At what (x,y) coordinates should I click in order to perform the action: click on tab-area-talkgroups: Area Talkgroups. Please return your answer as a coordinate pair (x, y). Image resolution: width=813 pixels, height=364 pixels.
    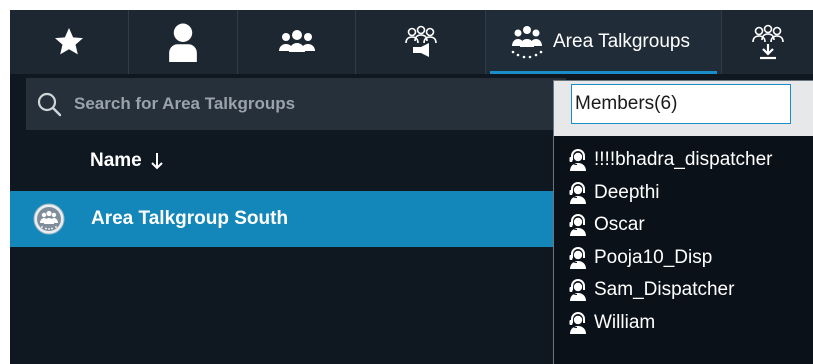
    Looking at the image, I should click on (604, 42).